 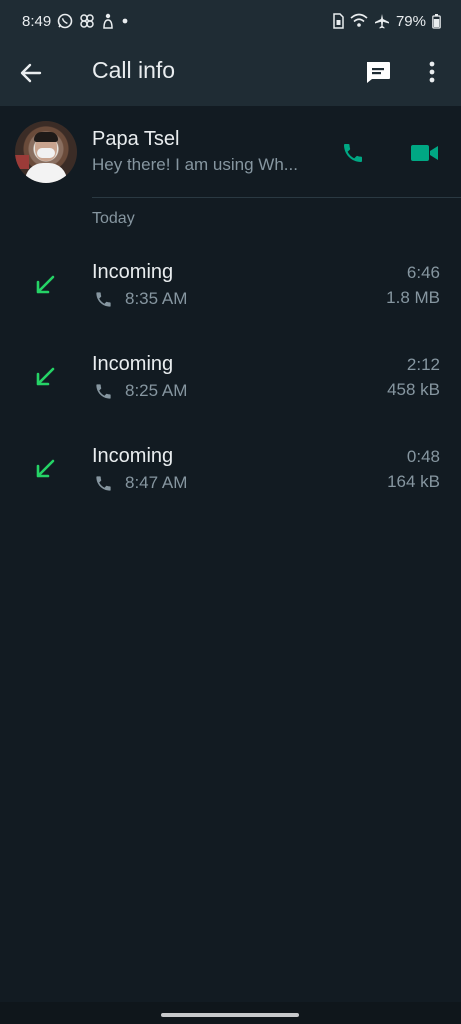 I want to click on status-bar-right: 79%, so click(x=386, y=21).